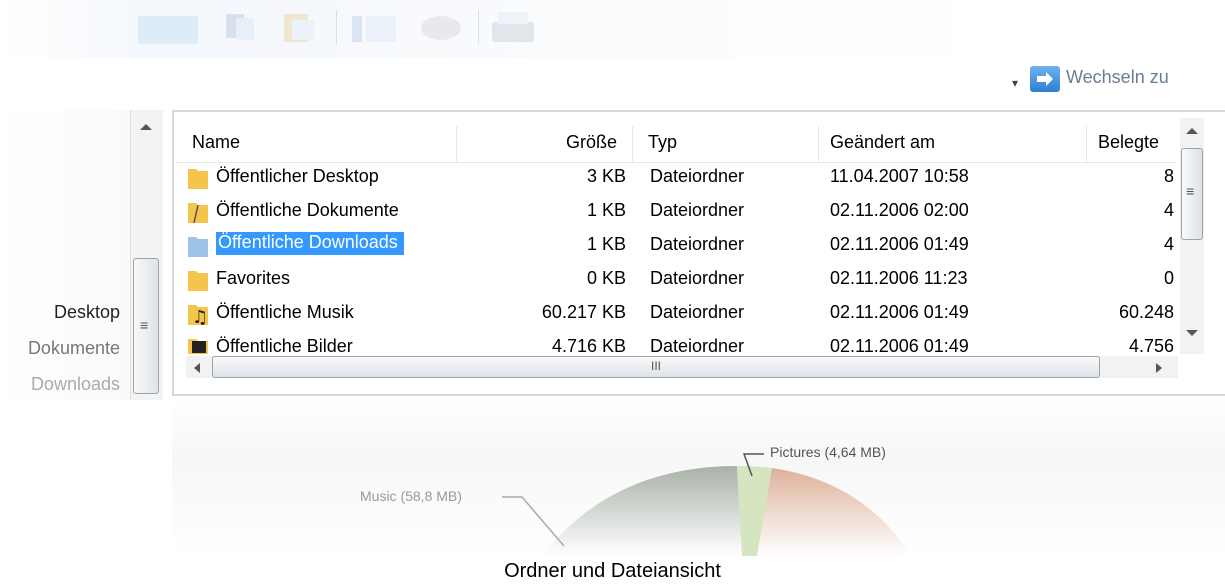 This screenshot has height=585, width=1225. I want to click on switch-to-button: Wechseln zu, so click(1117, 77).